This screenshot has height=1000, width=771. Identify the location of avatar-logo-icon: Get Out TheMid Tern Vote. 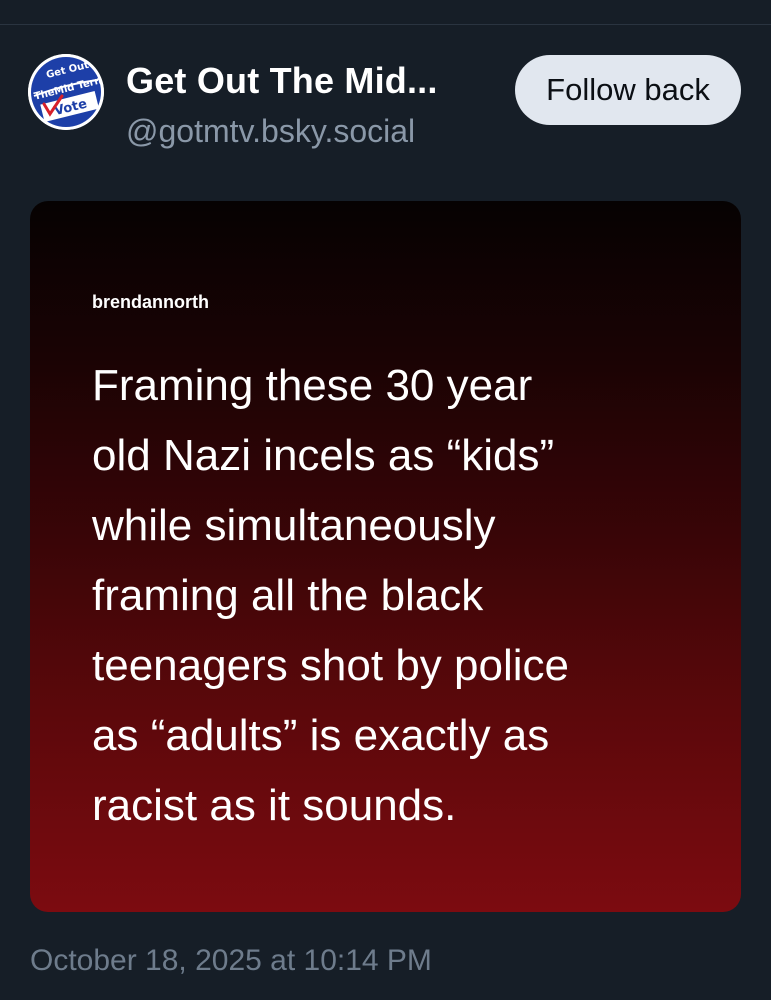
(66, 92).